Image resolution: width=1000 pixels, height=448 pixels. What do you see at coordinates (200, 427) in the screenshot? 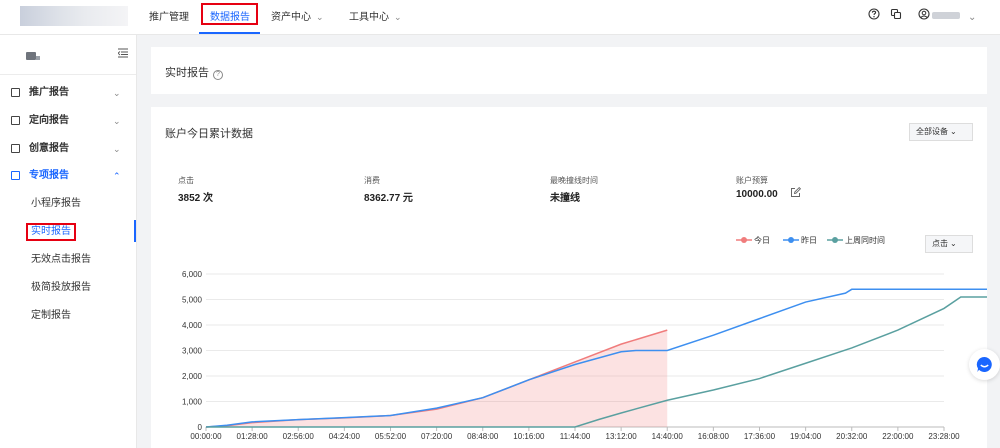
I see `y-tick-label: 0` at bounding box center [200, 427].